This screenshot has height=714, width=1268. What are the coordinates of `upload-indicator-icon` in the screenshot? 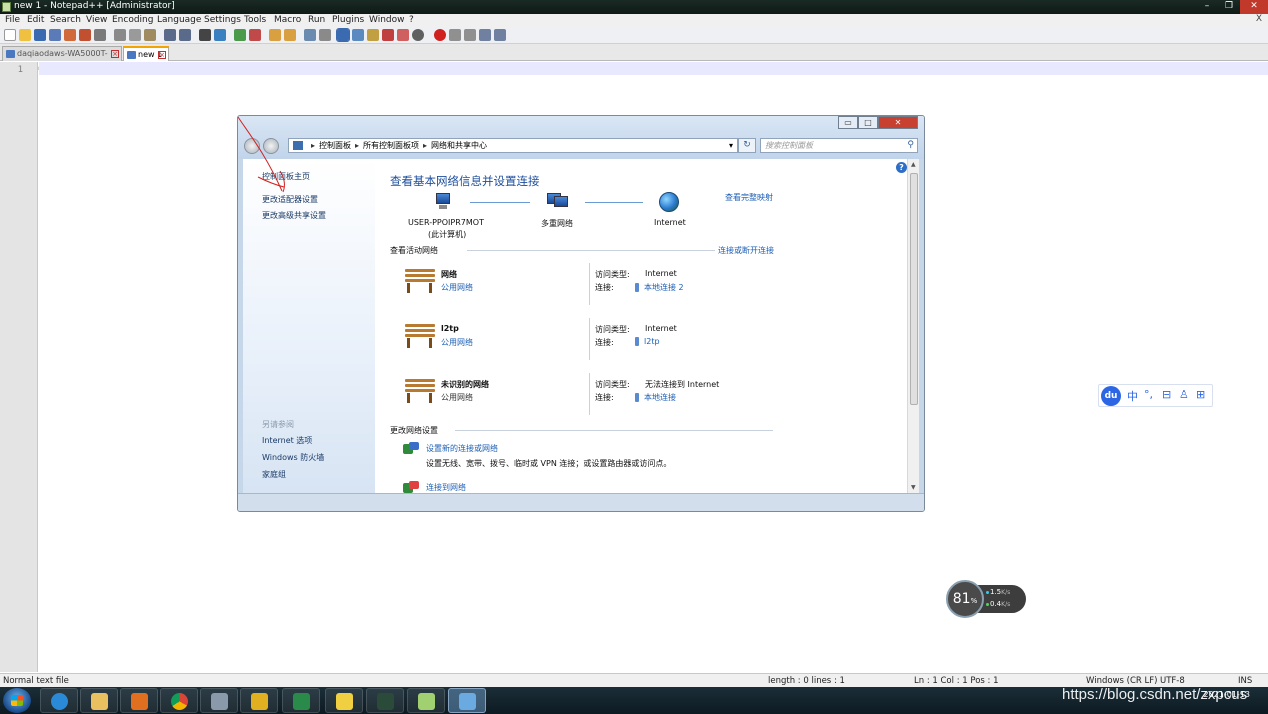 It's located at (987, 592).